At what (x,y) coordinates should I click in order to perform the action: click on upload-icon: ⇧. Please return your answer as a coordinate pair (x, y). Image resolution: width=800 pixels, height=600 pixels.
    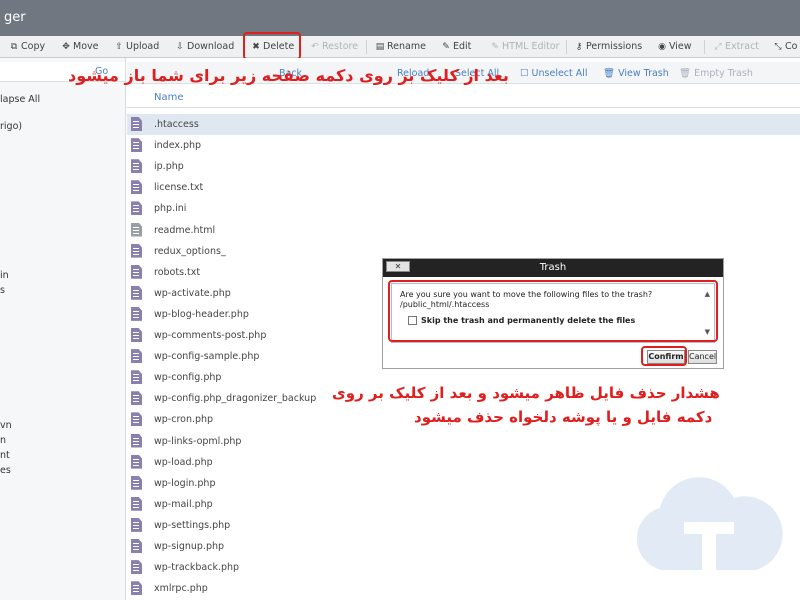
    Looking at the image, I should click on (119, 47).